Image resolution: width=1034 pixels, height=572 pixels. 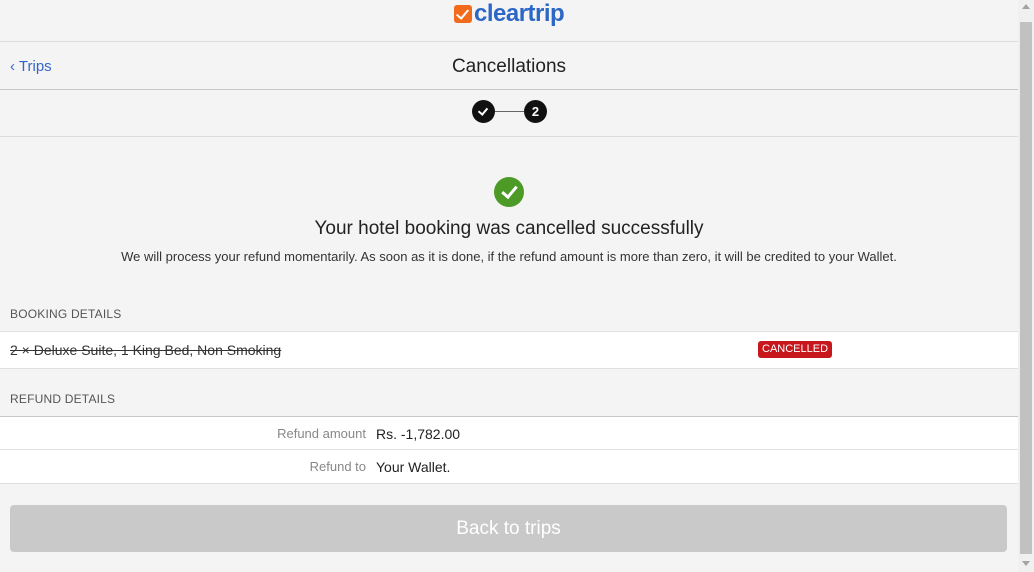 What do you see at coordinates (321, 433) in the screenshot?
I see `refund-amount-label: Refund amount` at bounding box center [321, 433].